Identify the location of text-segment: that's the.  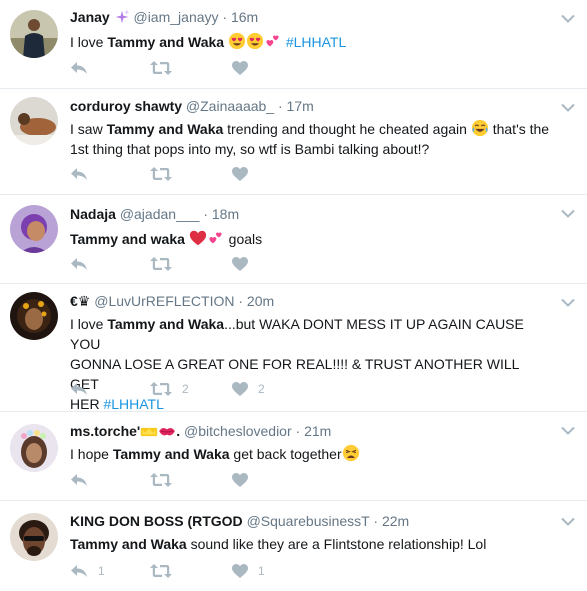
(519, 129).